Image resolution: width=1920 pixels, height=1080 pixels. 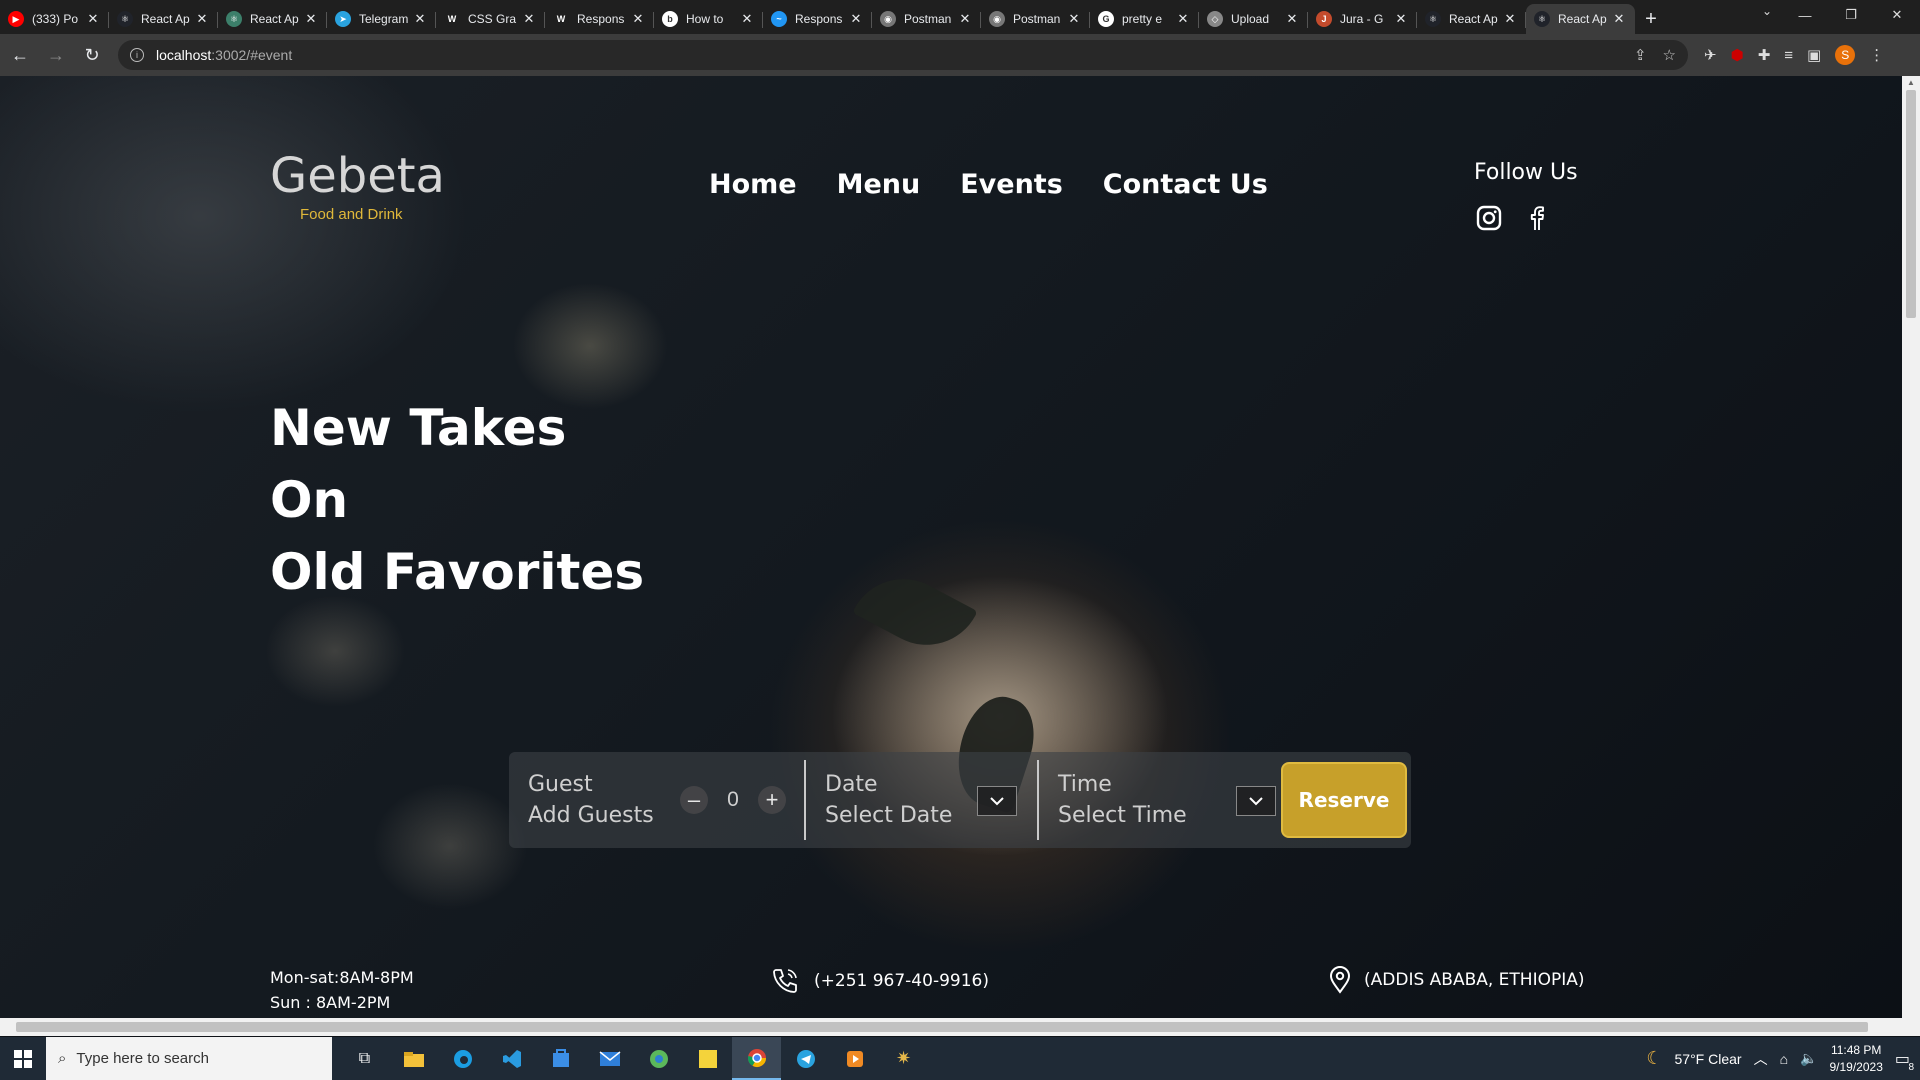 What do you see at coordinates (364, 1058) in the screenshot?
I see `task-view-icon: ⧉` at bounding box center [364, 1058].